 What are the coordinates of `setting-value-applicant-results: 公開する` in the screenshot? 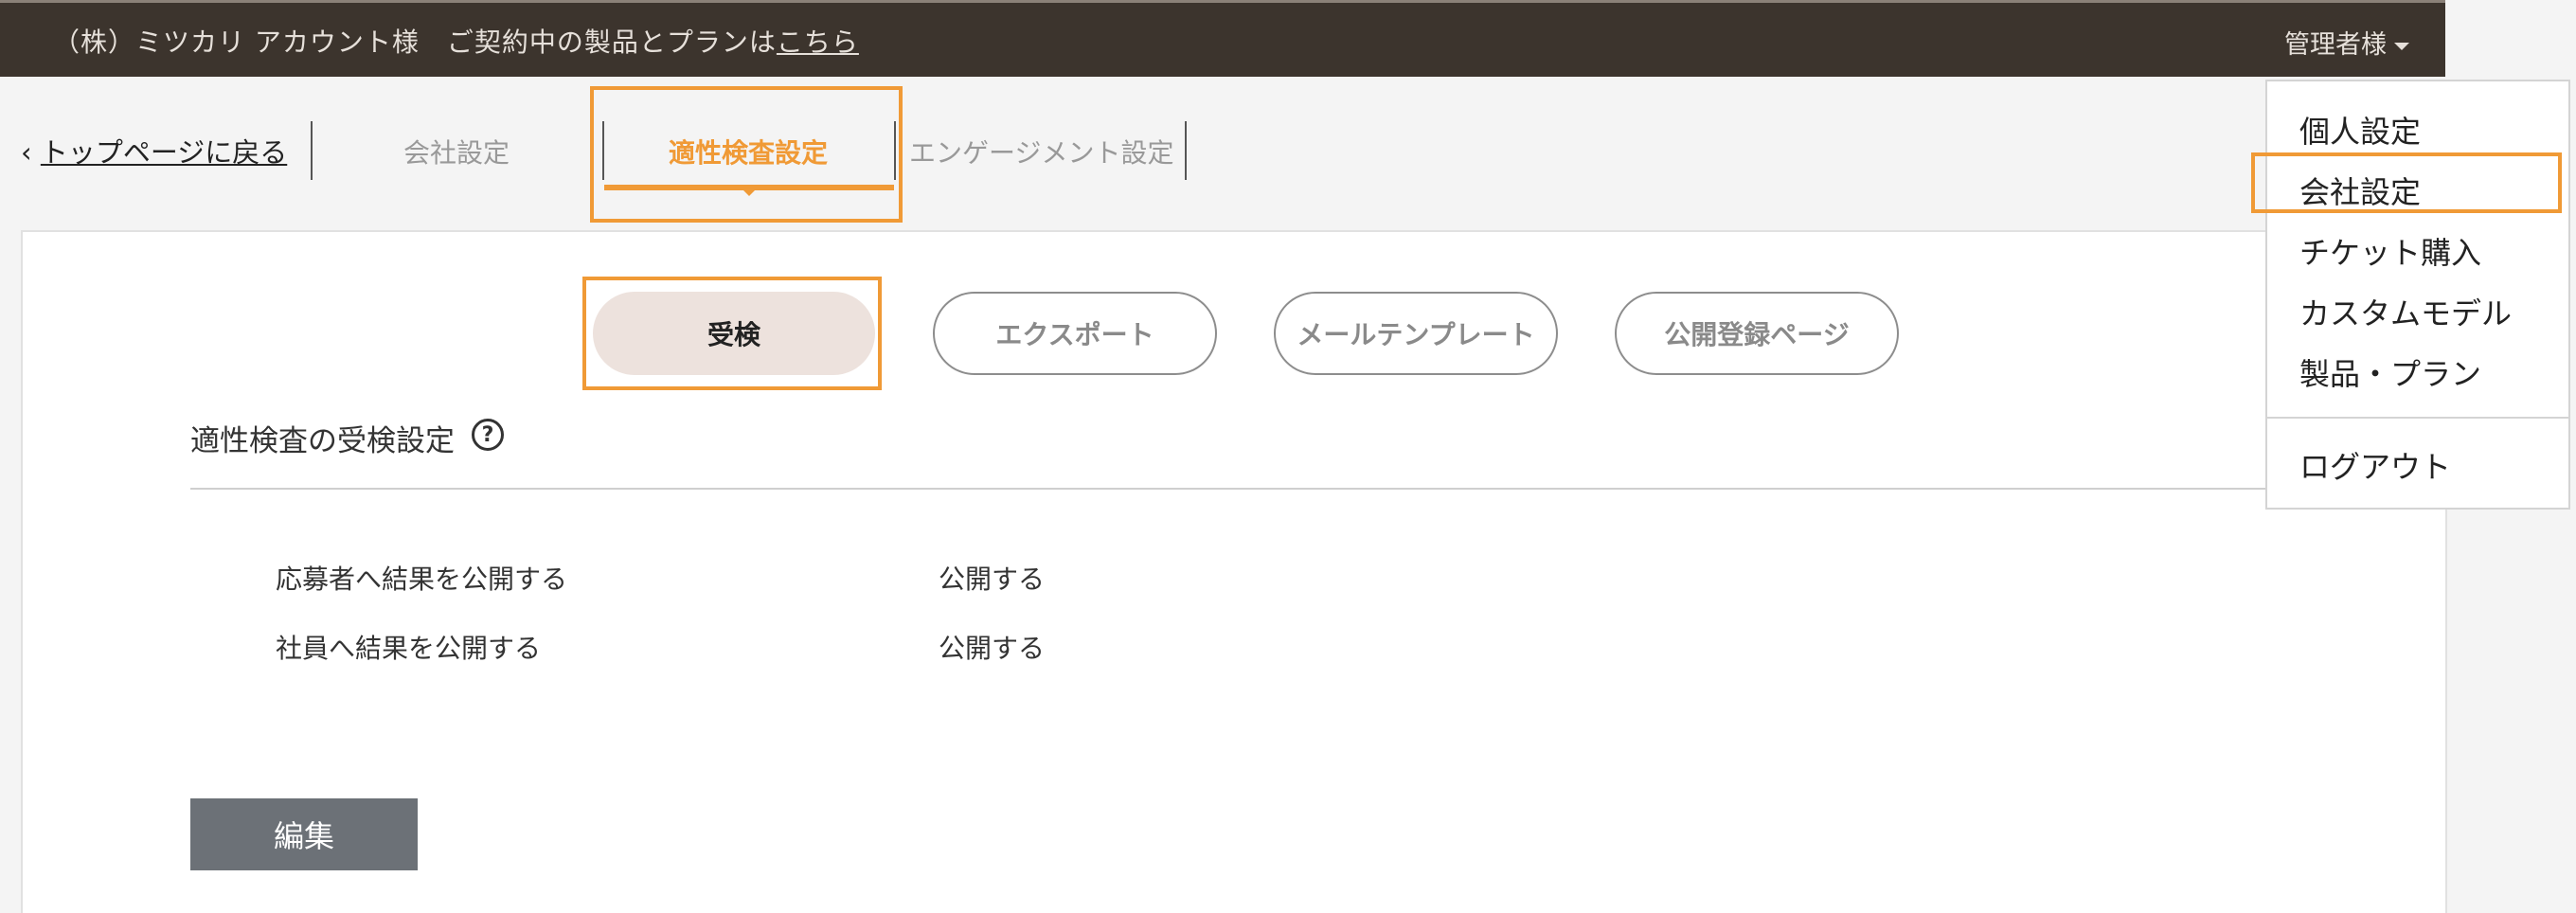 It's located at (992, 579).